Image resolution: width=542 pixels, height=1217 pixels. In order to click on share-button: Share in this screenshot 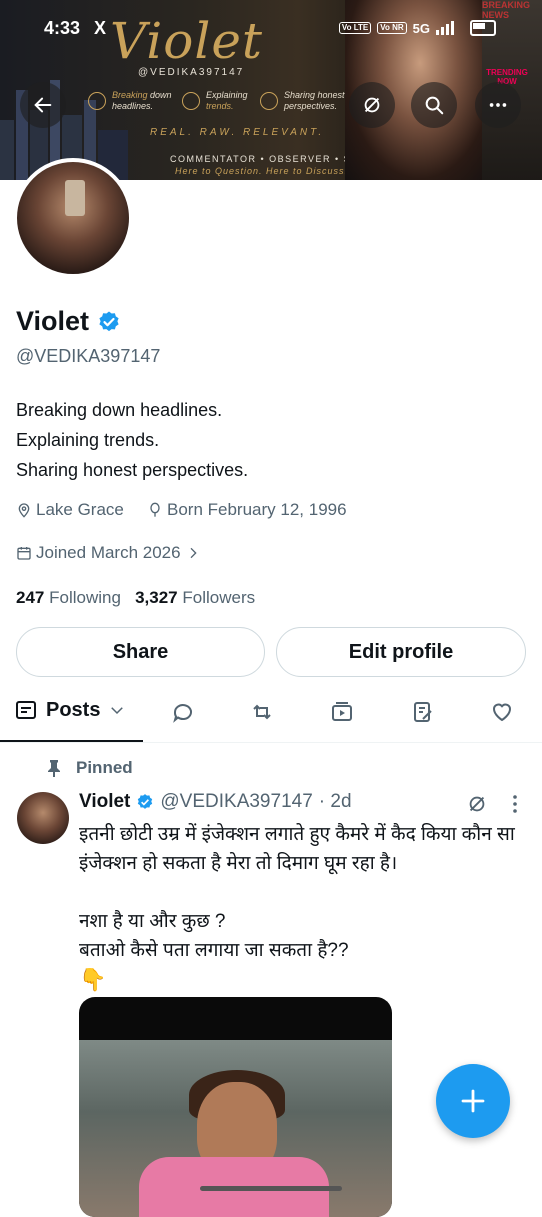, I will do `click(140, 652)`.